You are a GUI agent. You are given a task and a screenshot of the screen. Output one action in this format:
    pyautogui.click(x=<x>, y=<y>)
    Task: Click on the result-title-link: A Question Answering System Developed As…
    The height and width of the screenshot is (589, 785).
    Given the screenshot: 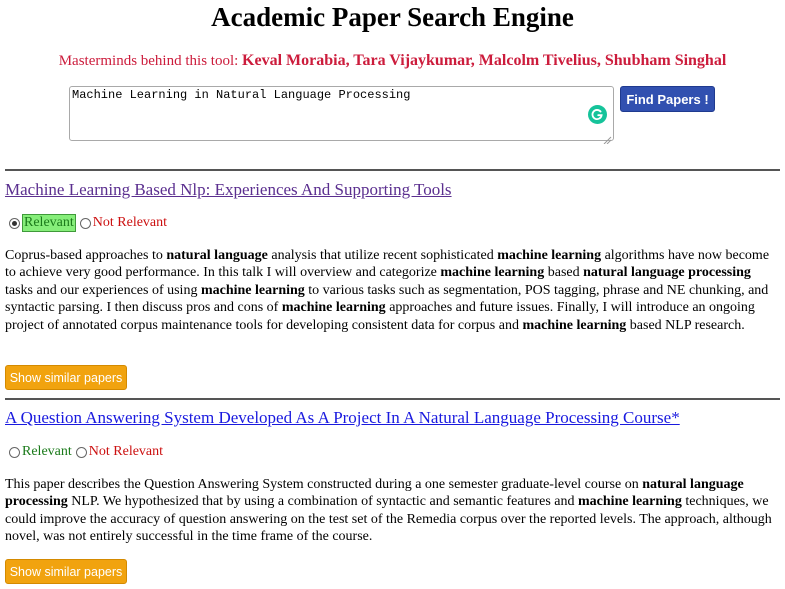 What is the action you would take?
    pyautogui.click(x=342, y=418)
    